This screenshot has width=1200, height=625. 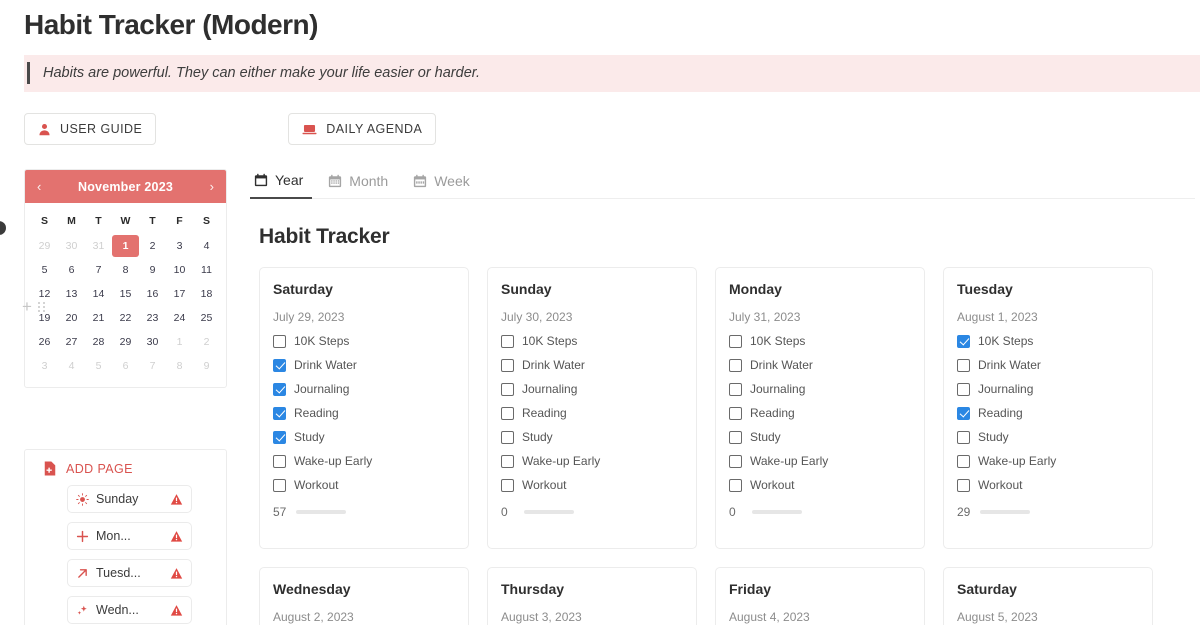 I want to click on add-page-button: ADD PAGE, so click(x=125, y=468).